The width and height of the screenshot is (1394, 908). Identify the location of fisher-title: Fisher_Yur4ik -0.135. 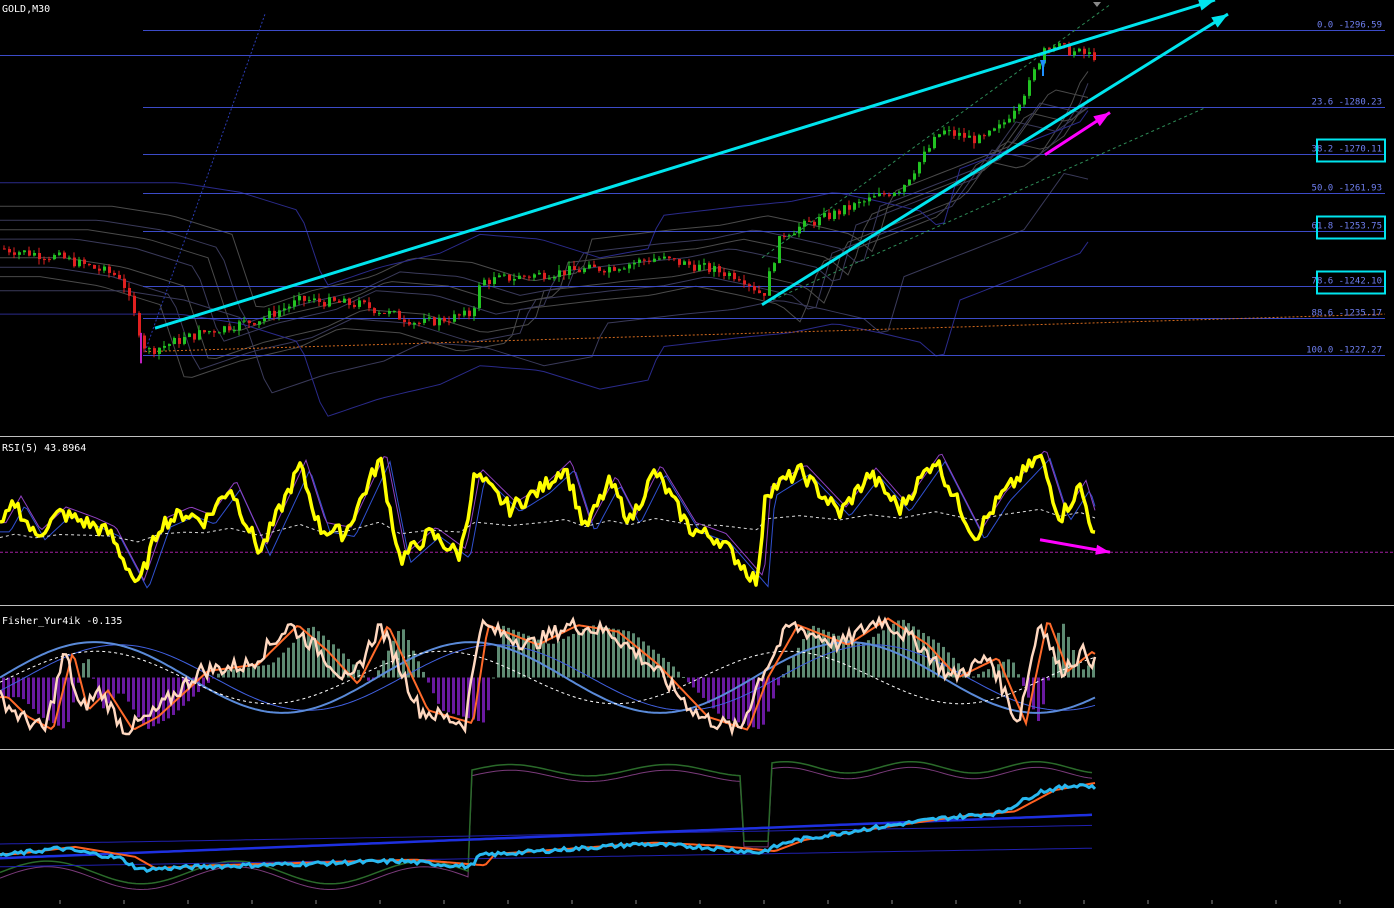
(62, 621).